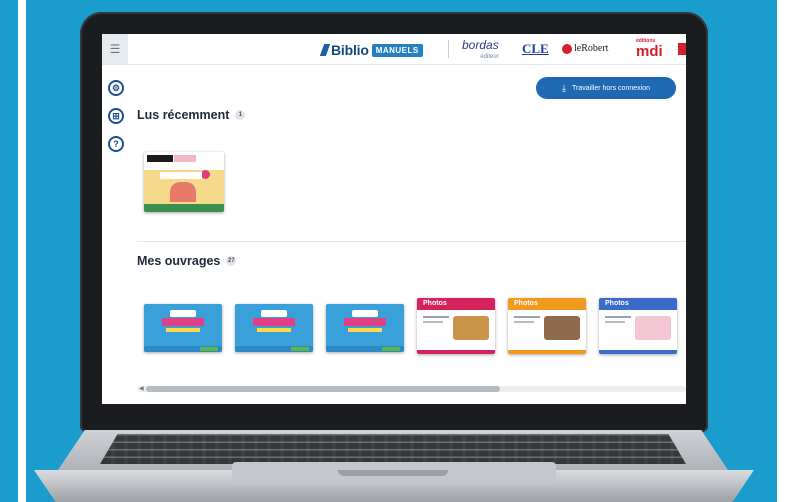  I want to click on gear-icon: ⚙, so click(116, 87).